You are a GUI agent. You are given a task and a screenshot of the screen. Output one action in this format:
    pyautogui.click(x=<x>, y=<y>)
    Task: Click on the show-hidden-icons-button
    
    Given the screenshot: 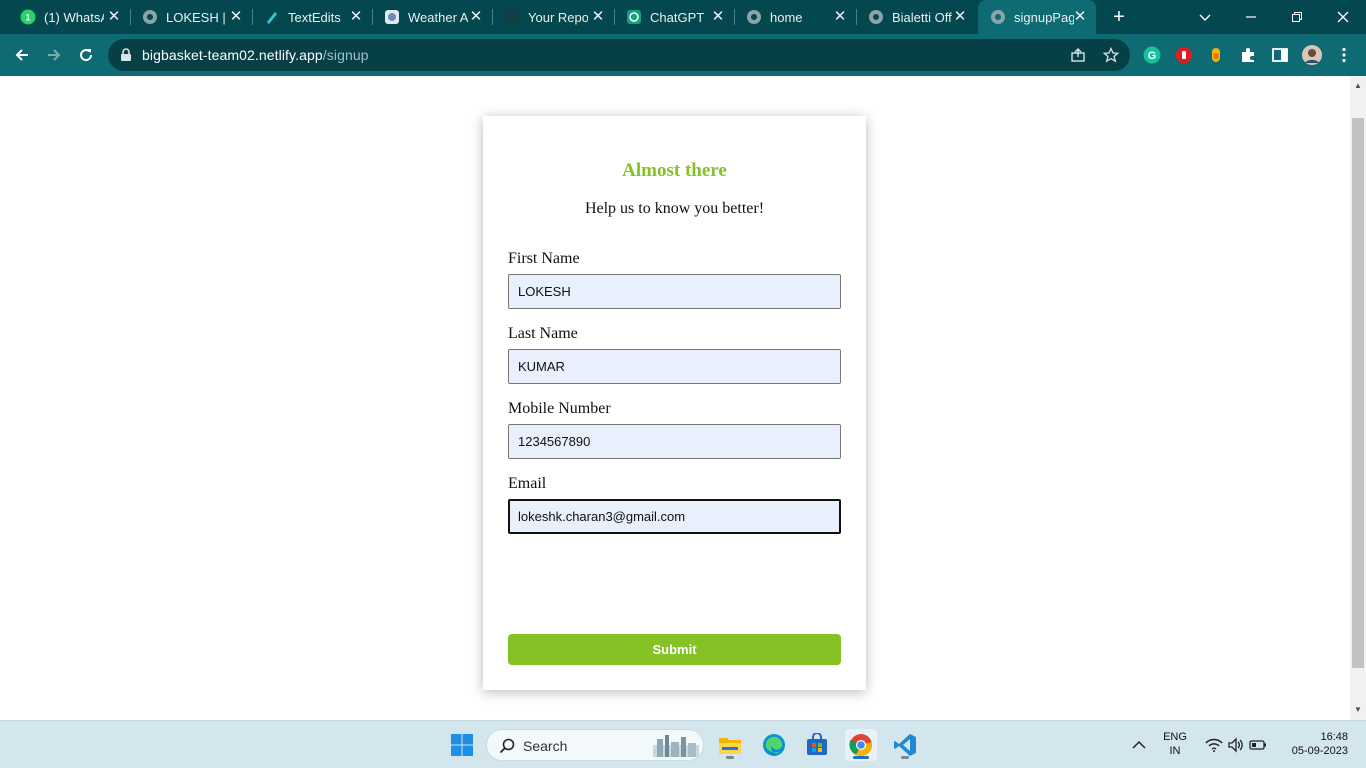 What is the action you would take?
    pyautogui.click(x=1139, y=745)
    